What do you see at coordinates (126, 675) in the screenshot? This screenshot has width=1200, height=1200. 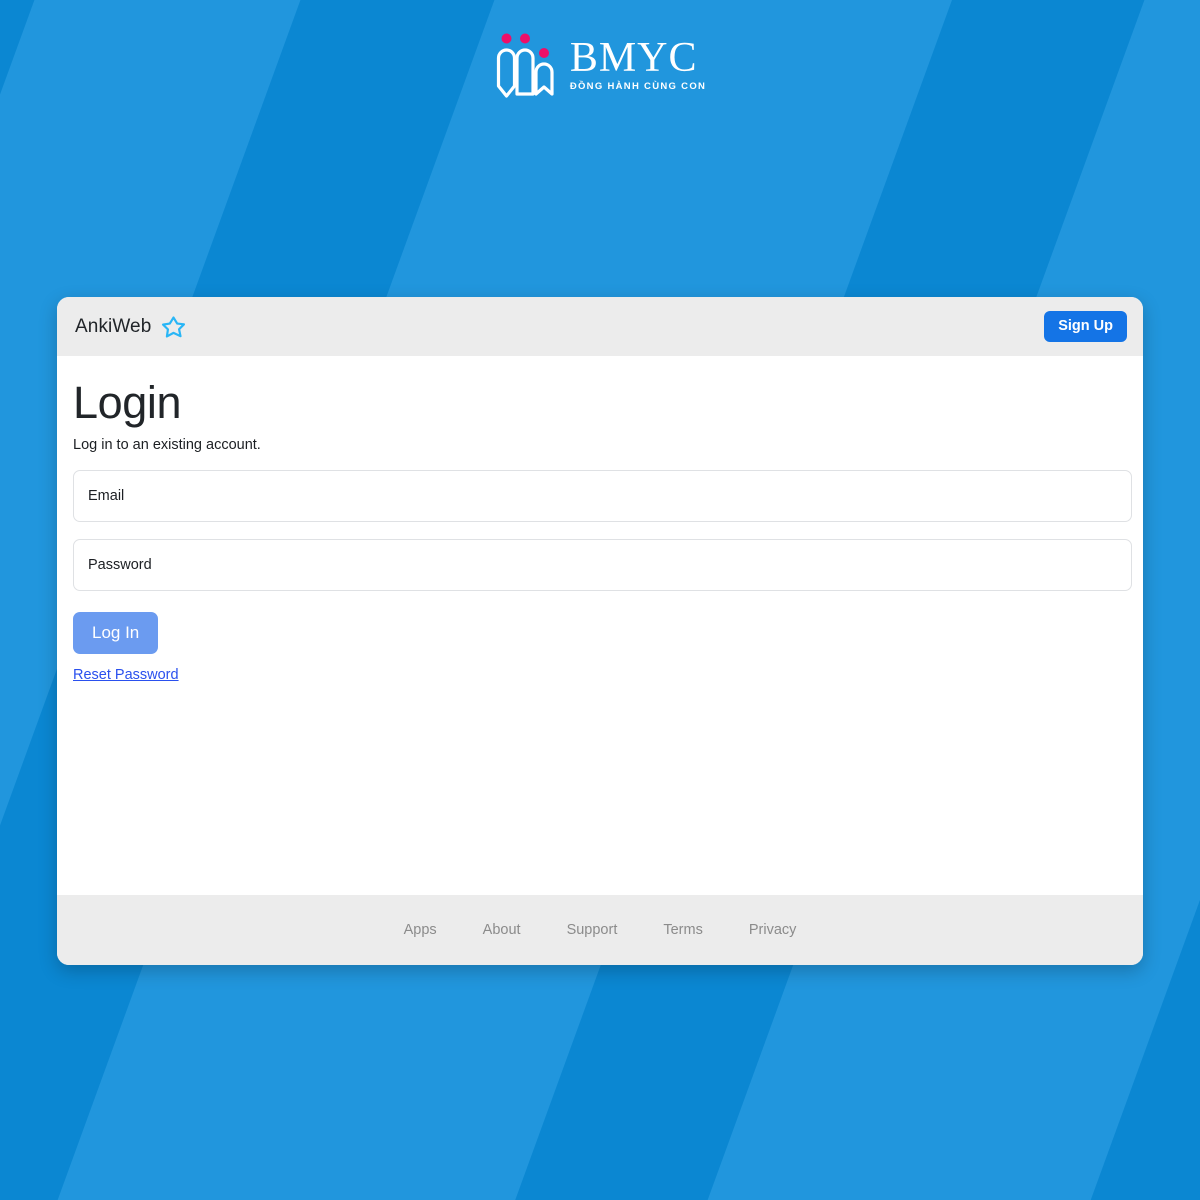 I see `reset-password-link: Reset Password` at bounding box center [126, 675].